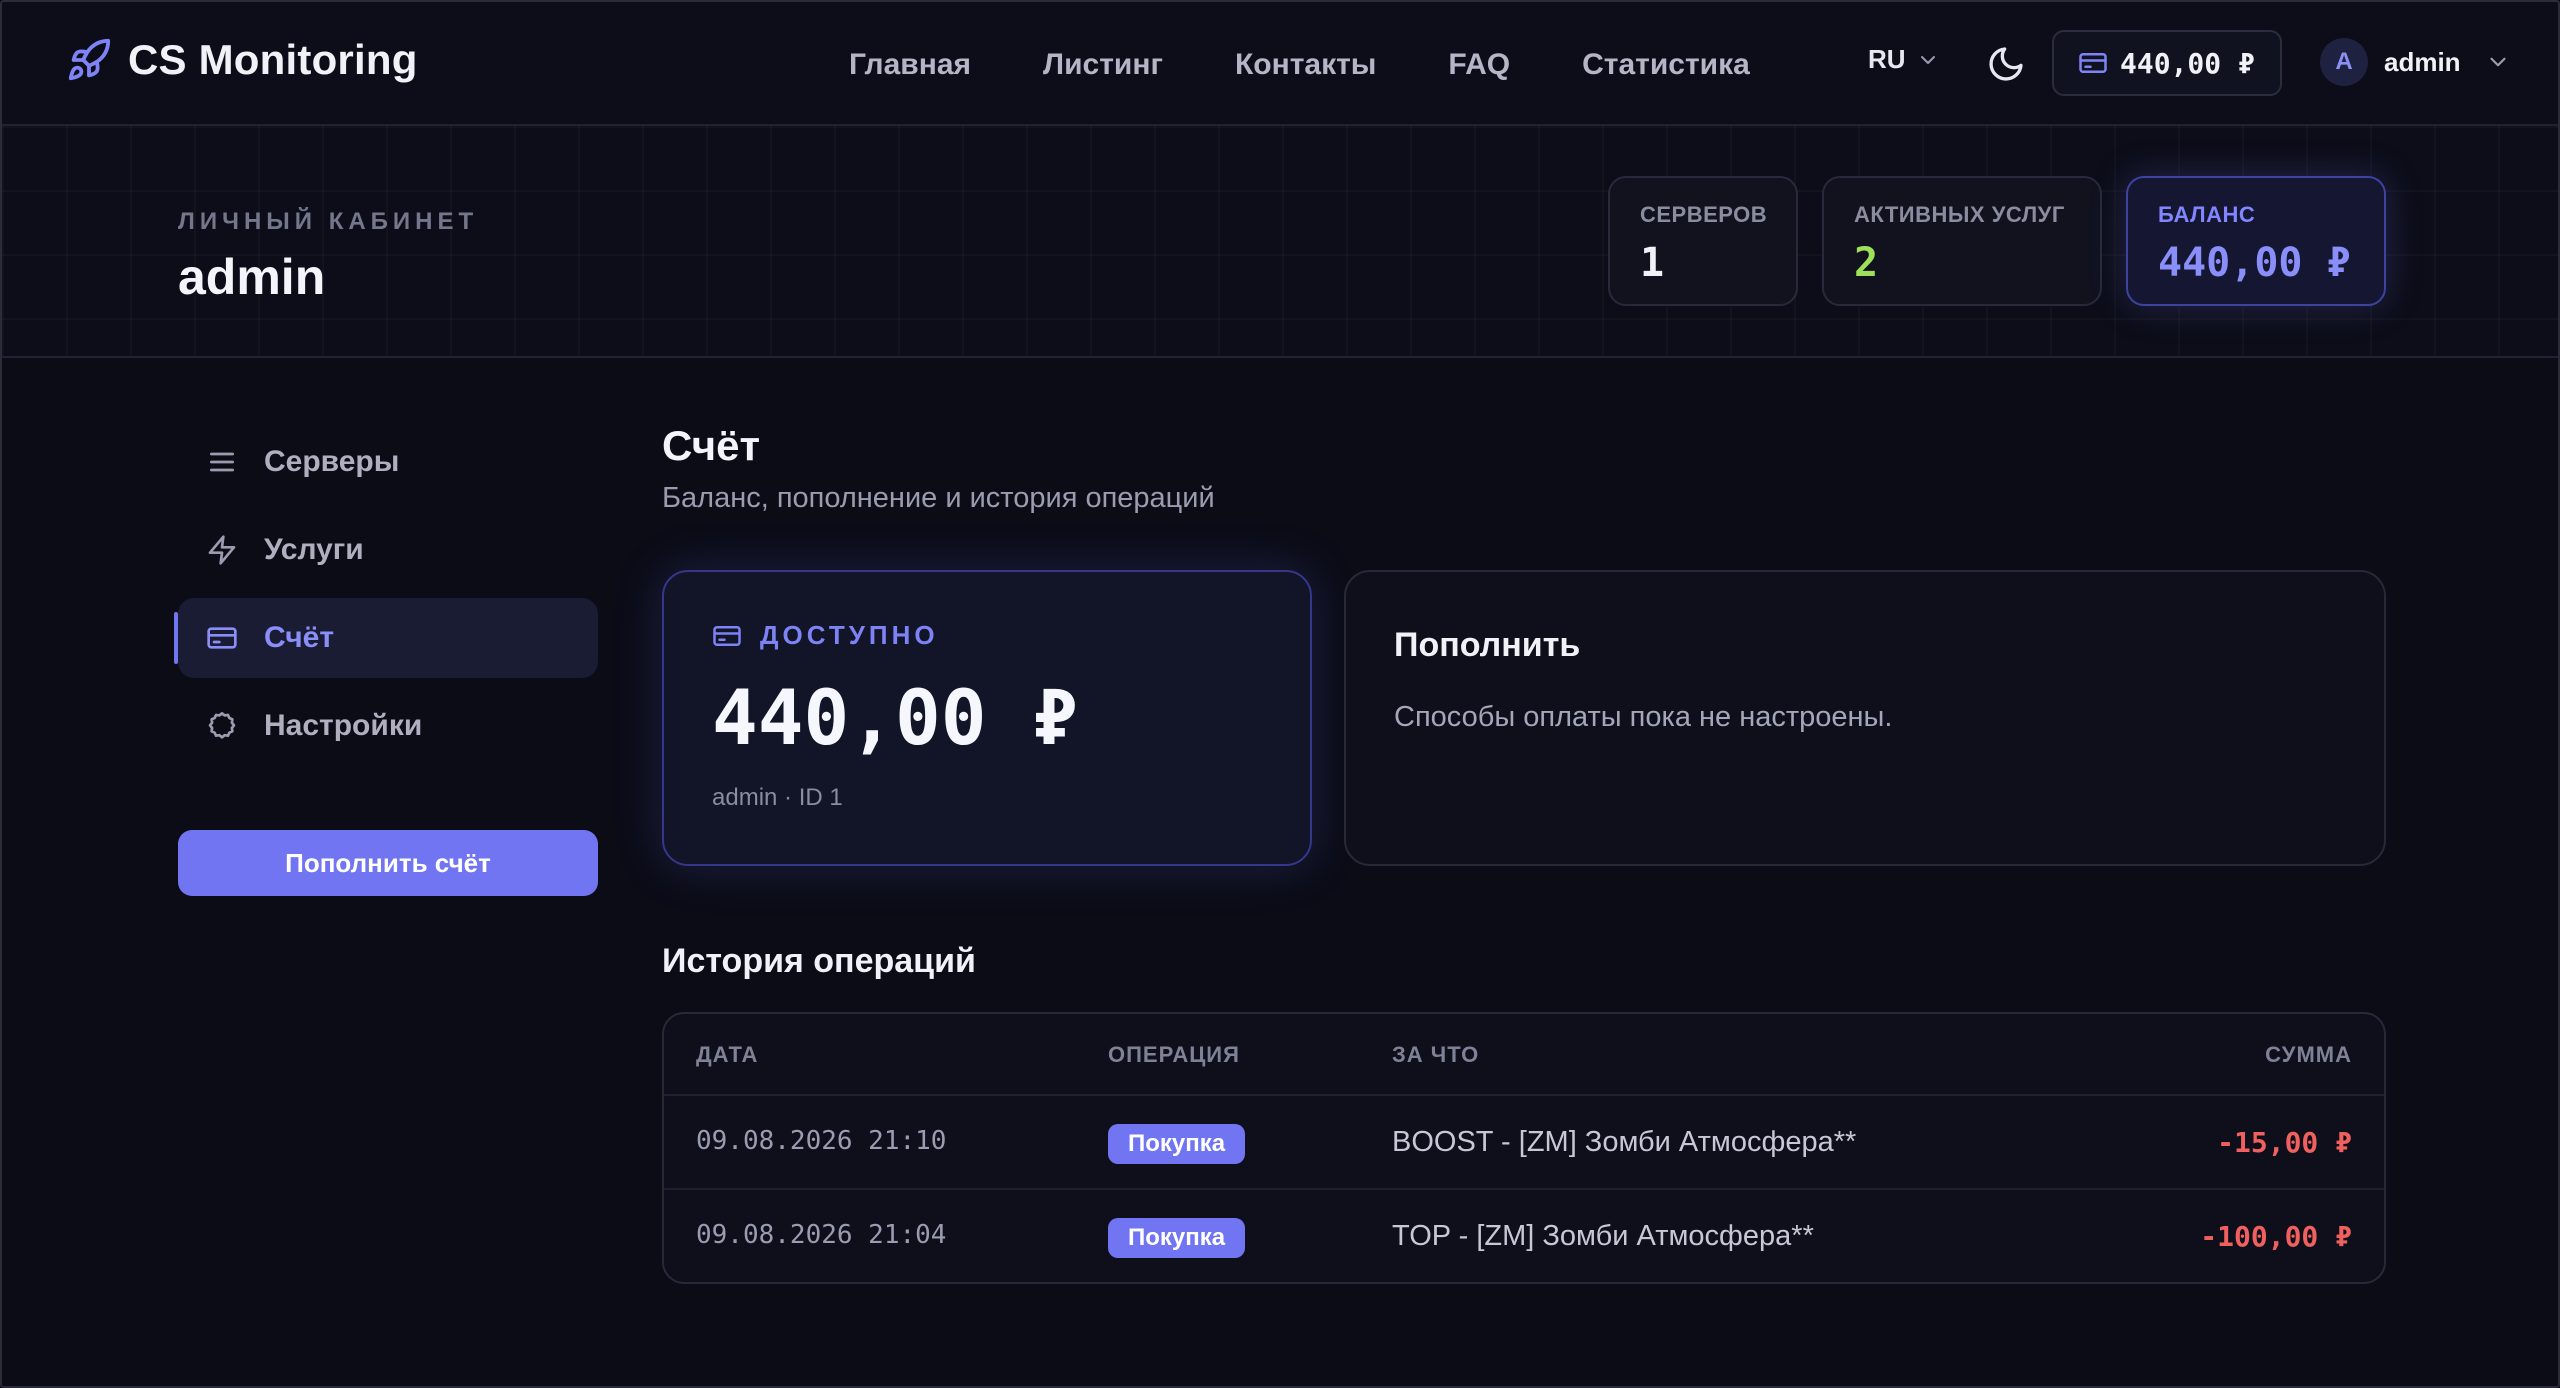 The image size is (2560, 1388). I want to click on row-date: 09.08.2026 21:04, so click(821, 1235).